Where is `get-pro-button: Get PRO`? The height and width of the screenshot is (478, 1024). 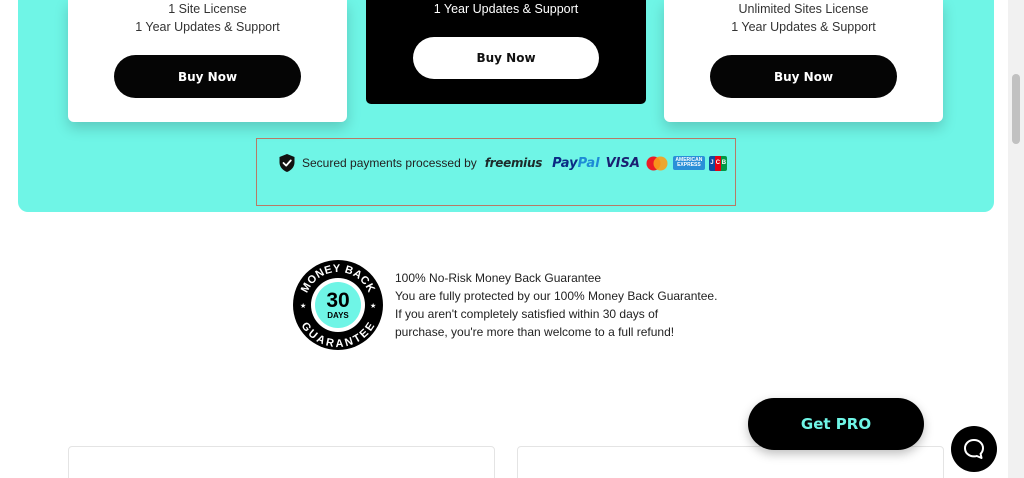 get-pro-button: Get PRO is located at coordinates (836, 424).